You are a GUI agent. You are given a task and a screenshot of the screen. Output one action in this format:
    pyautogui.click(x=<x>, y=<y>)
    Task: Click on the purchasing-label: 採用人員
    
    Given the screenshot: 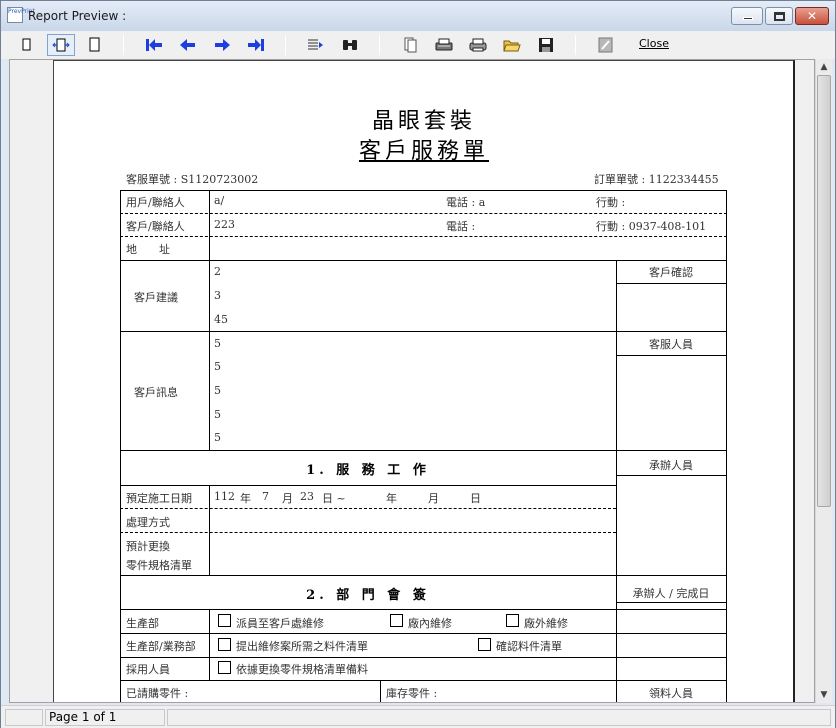 What is the action you would take?
    pyautogui.click(x=148, y=669)
    